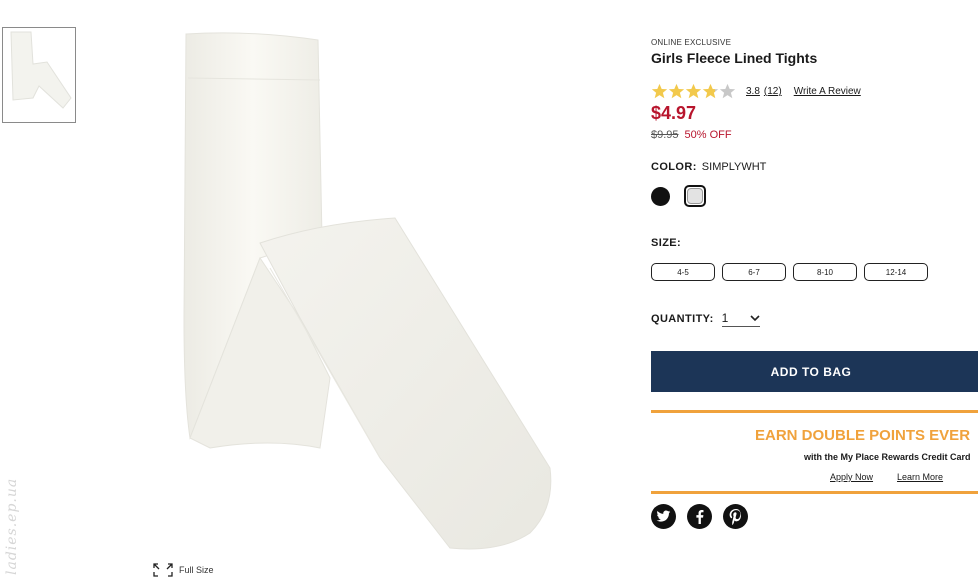 The width and height of the screenshot is (978, 579). I want to click on star-empty-icon, so click(727, 91).